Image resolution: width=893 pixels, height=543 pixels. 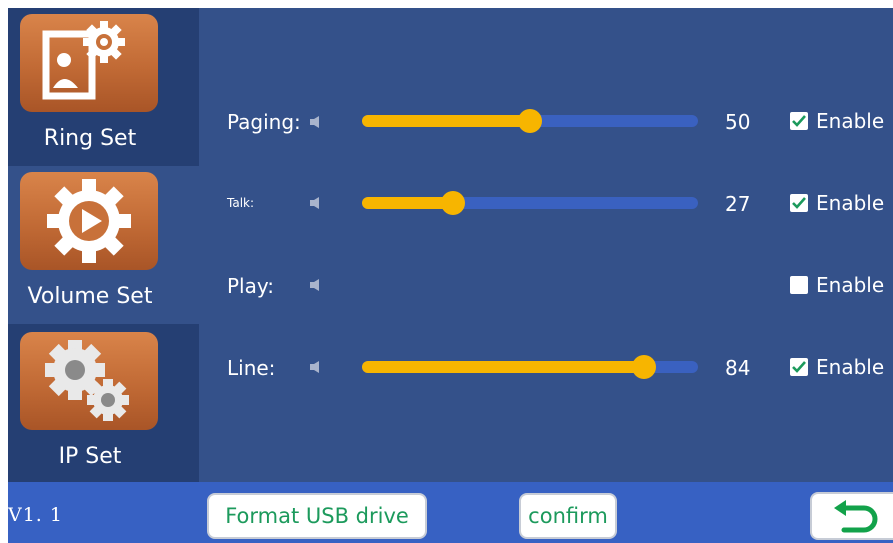 I want to click on row-label: Paging:, so click(x=264, y=122).